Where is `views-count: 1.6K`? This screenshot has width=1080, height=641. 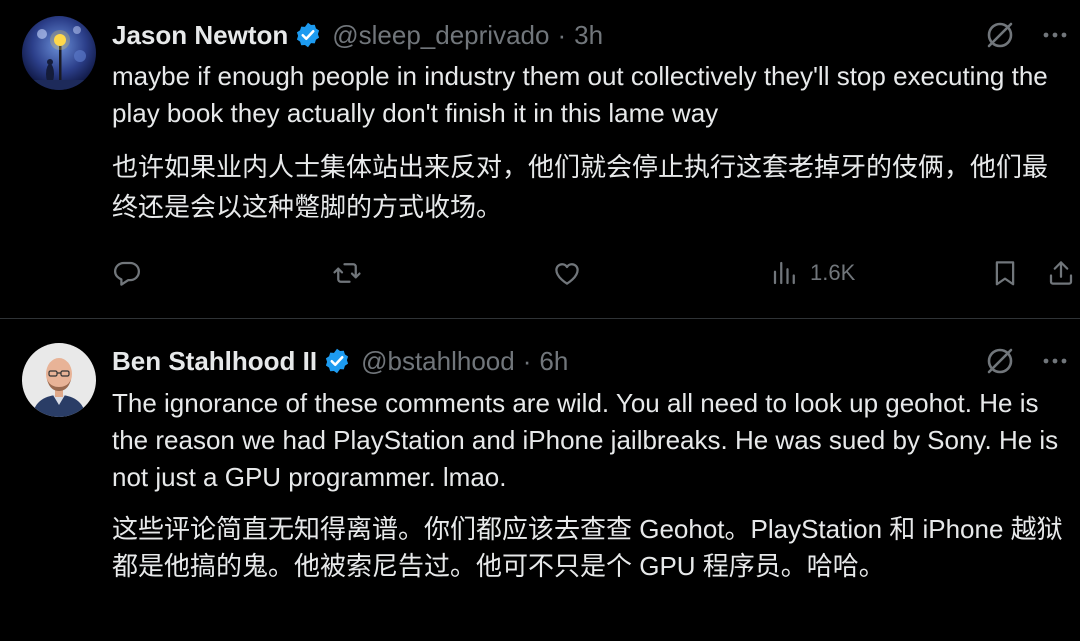
views-count: 1.6K is located at coordinates (833, 272).